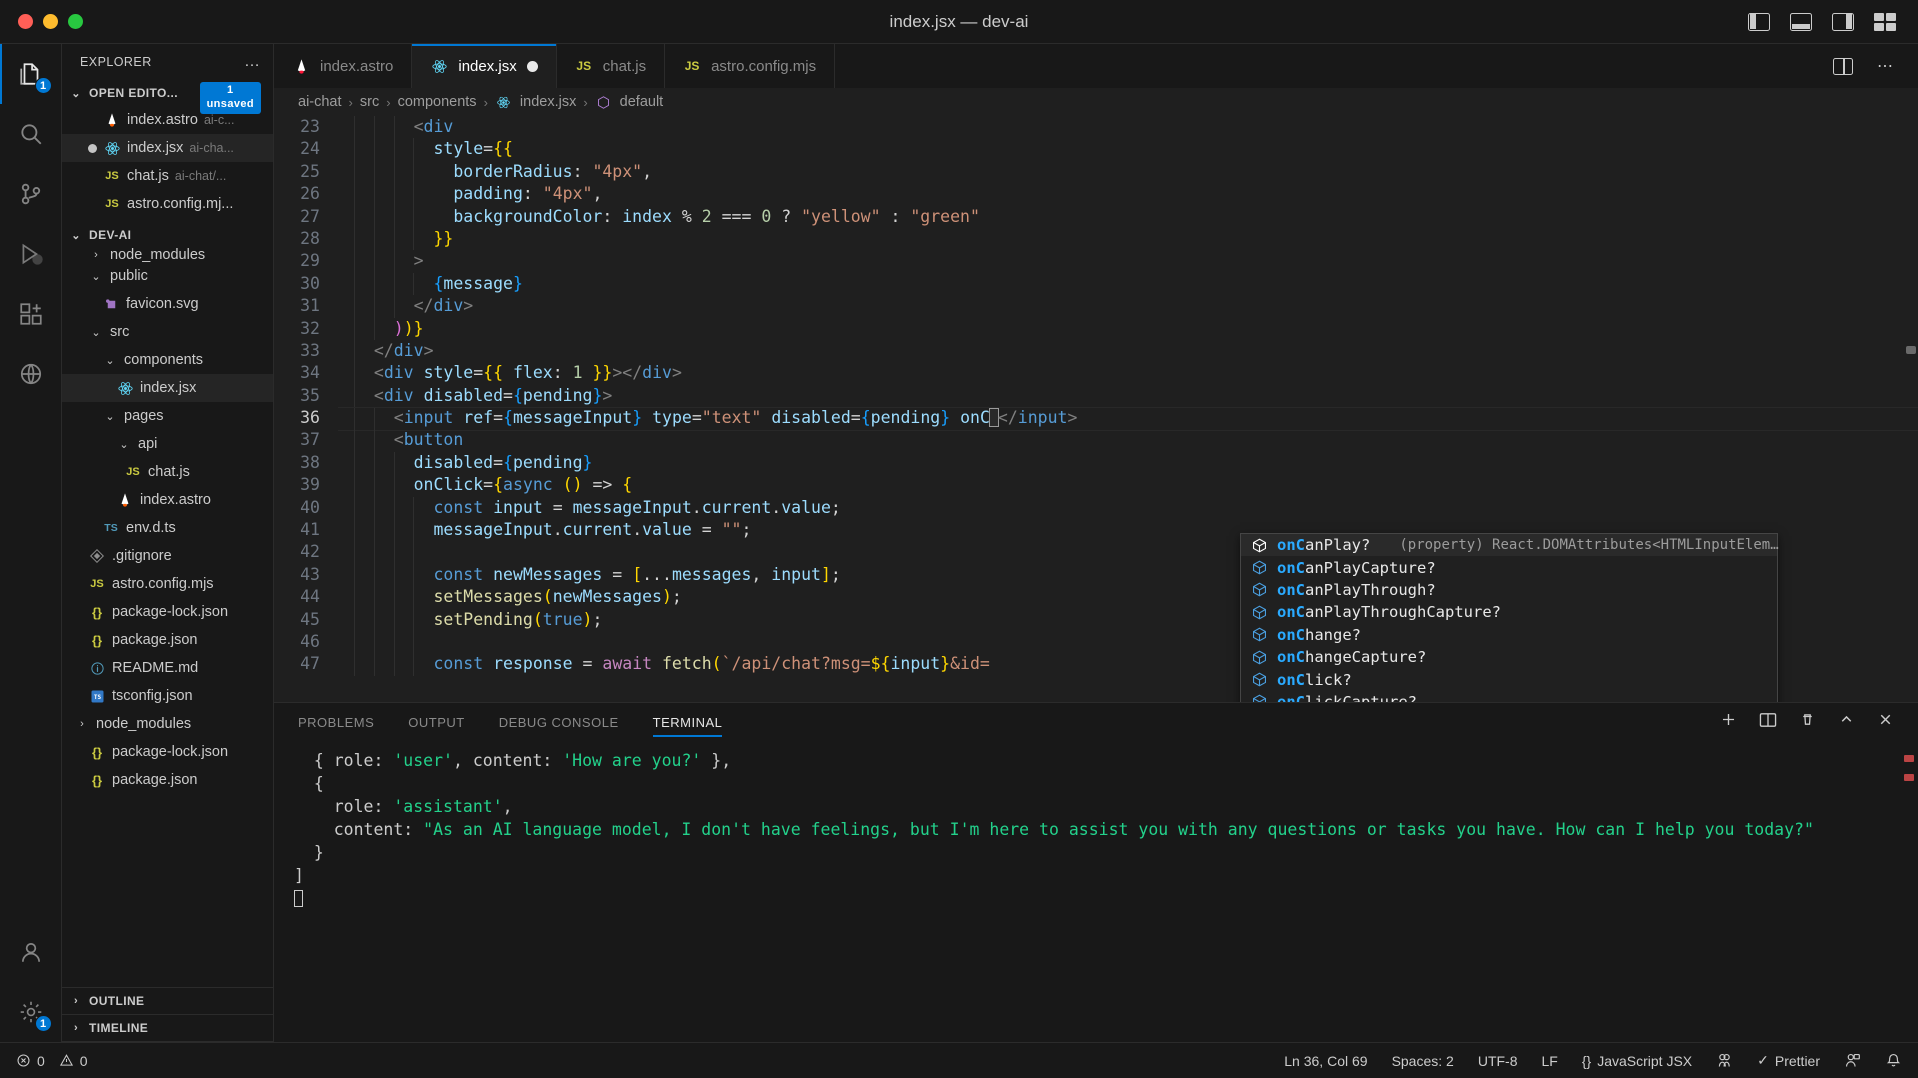 Image resolution: width=1918 pixels, height=1078 pixels. I want to click on accounts-button, so click(31, 952).